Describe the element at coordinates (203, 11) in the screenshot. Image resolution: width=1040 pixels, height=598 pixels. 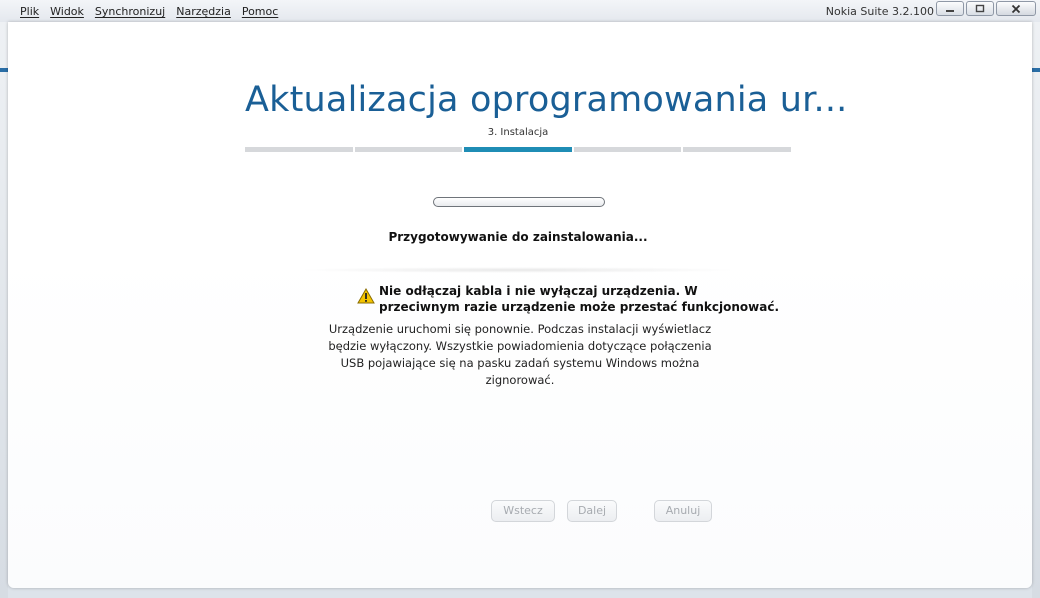
I see `menu-item-narzedzia: Narzędzia` at that location.